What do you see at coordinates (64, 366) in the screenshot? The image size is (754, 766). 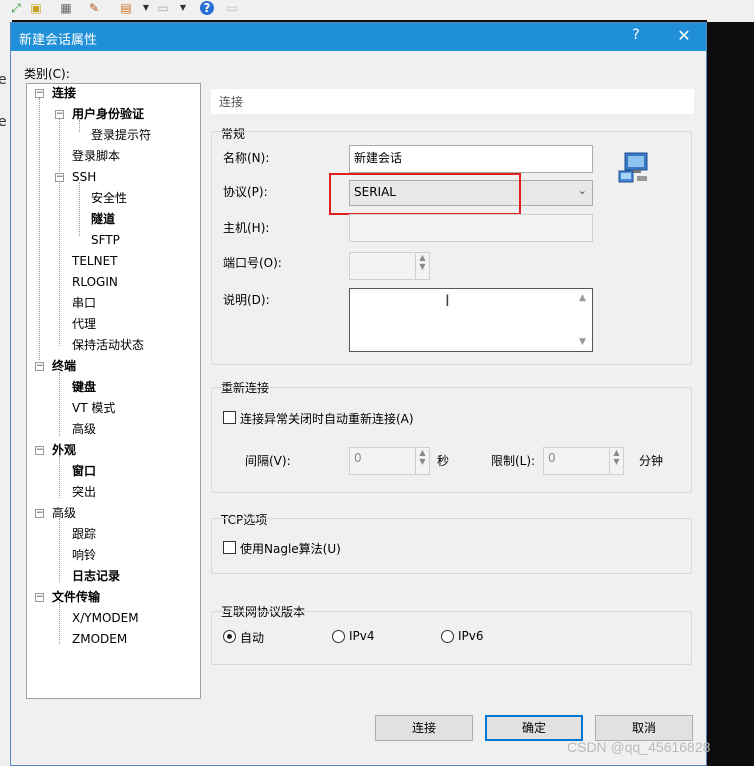 I see `tree-item-terminal: 终端` at bounding box center [64, 366].